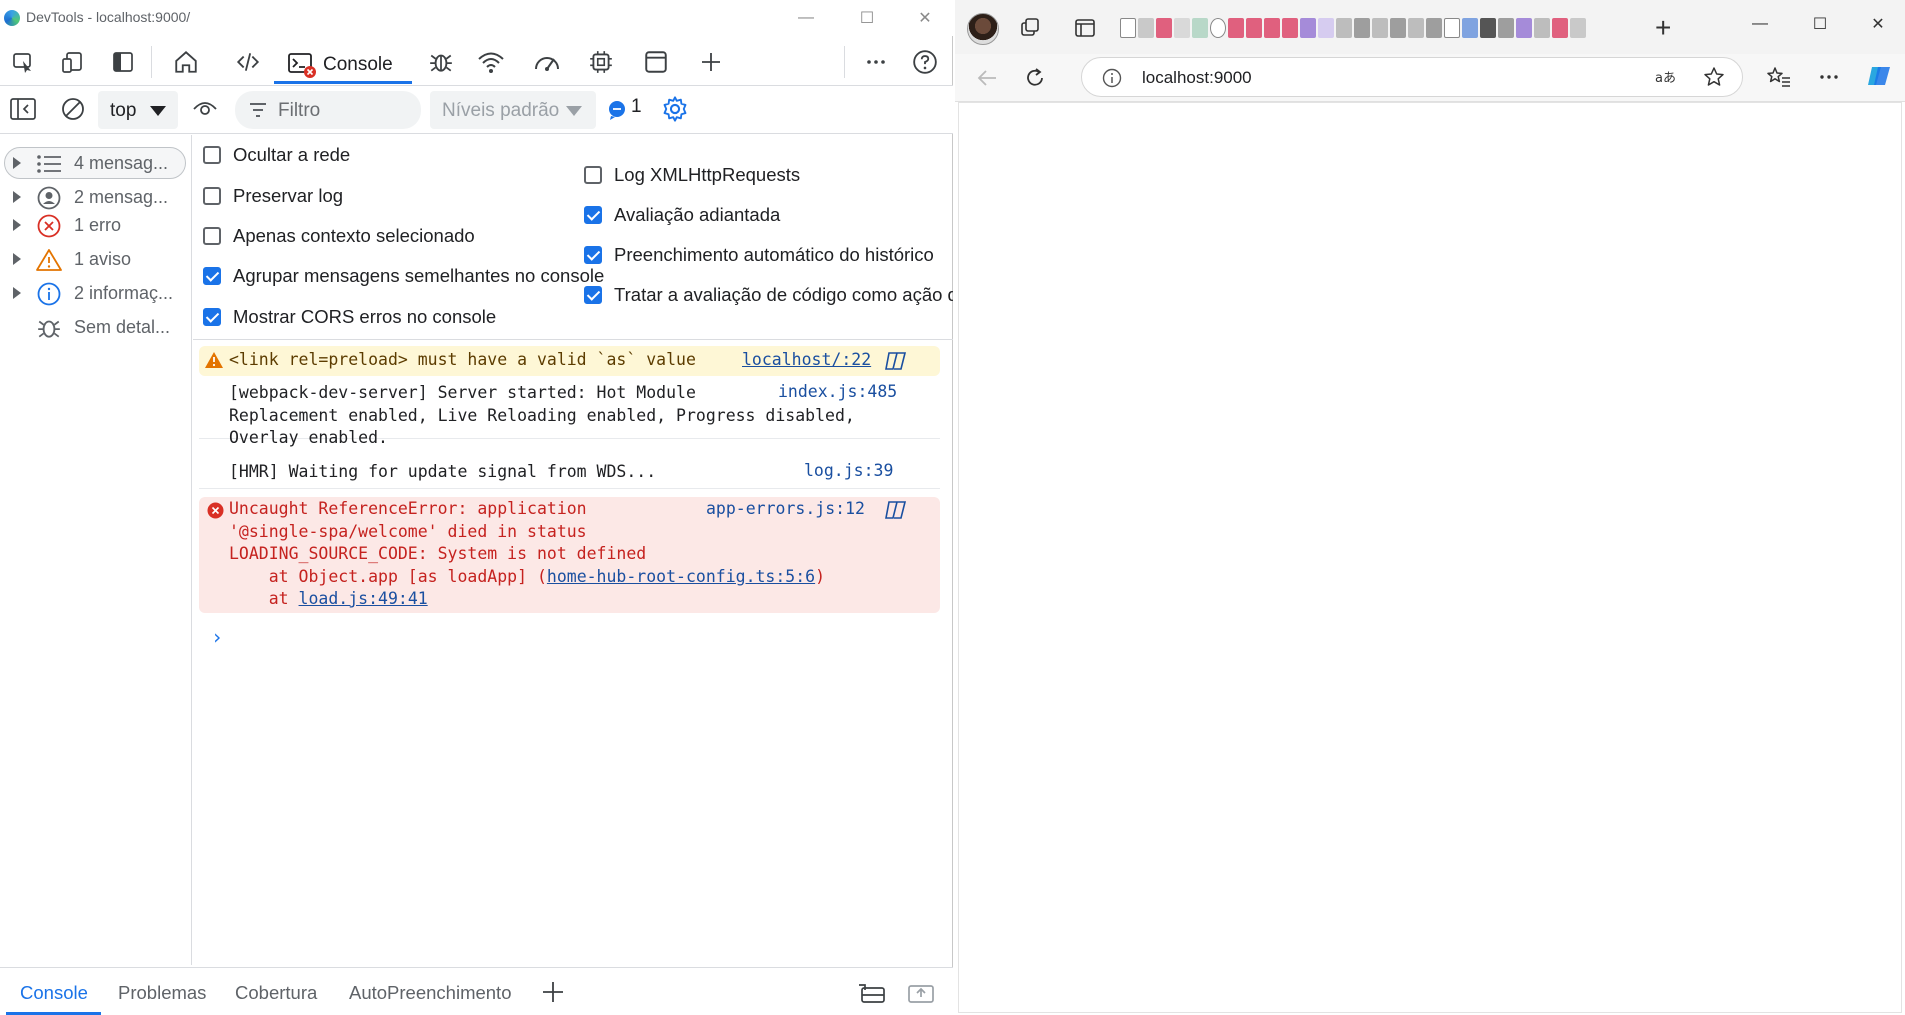 Image resolution: width=1905 pixels, height=1015 pixels. Describe the element at coordinates (547, 62) in the screenshot. I see `performance-gauge-icon` at that location.